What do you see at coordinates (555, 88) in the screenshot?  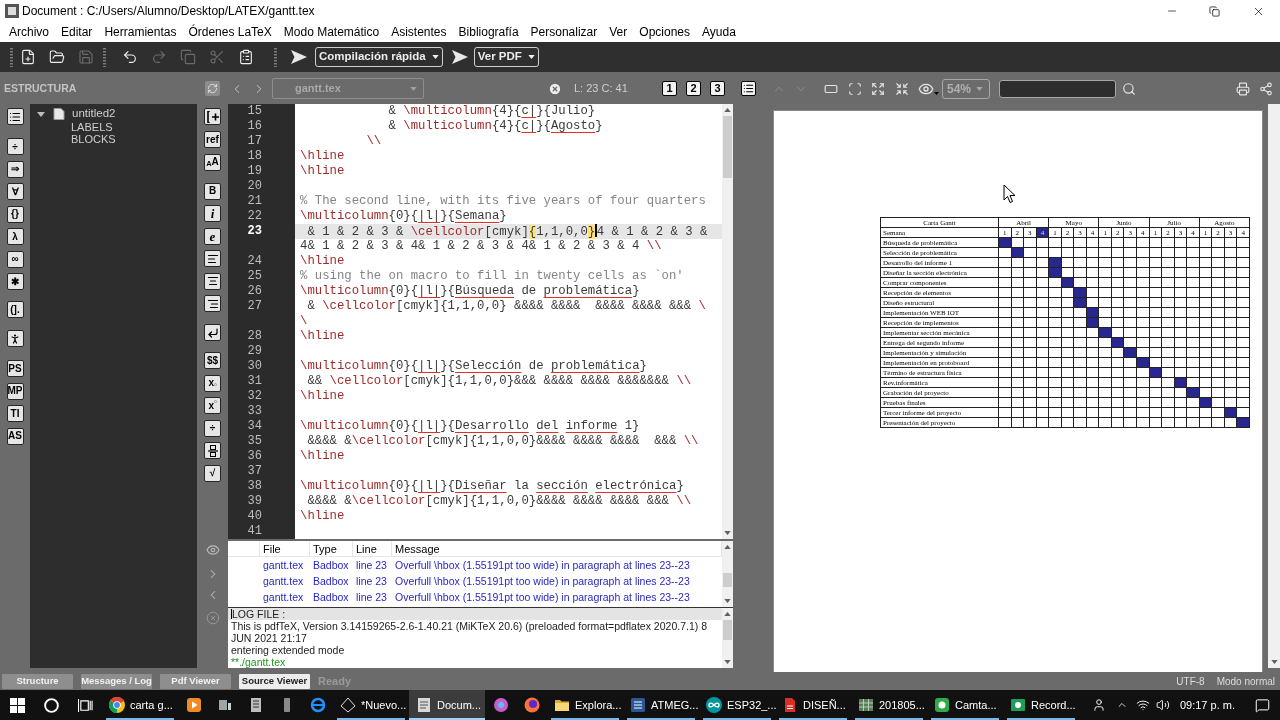 I see `close-file-icon` at bounding box center [555, 88].